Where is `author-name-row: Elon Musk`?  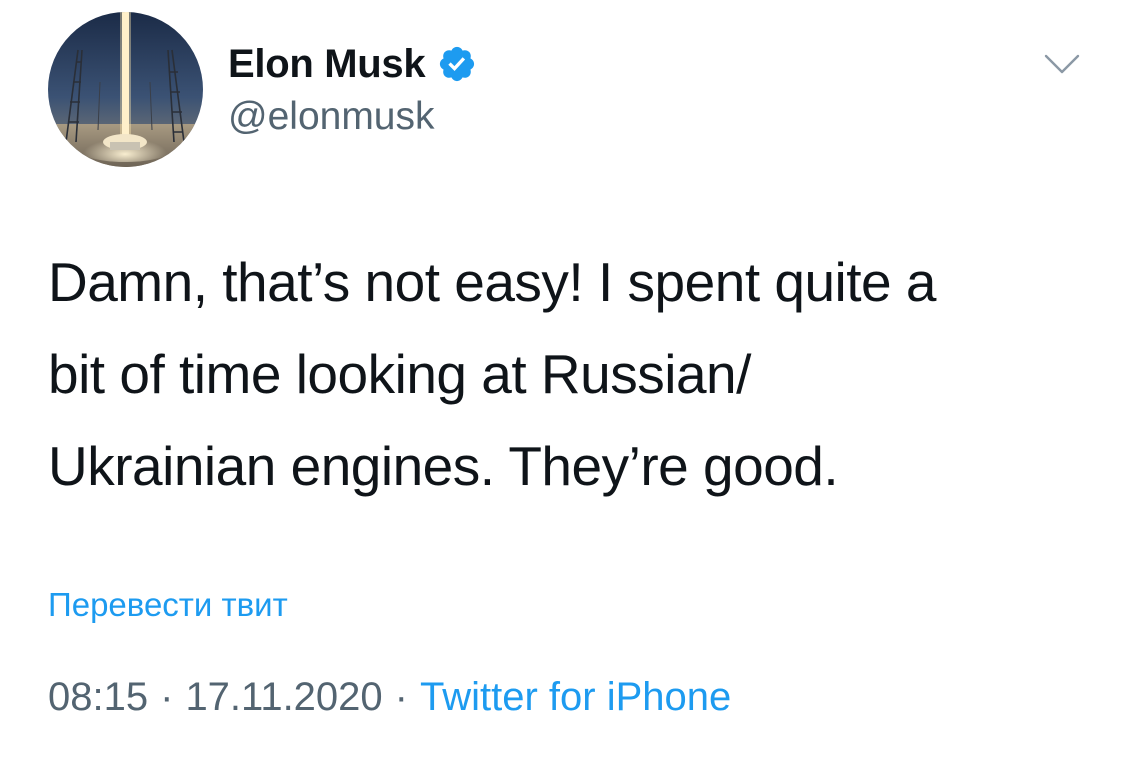 author-name-row: Elon Musk is located at coordinates (352, 64).